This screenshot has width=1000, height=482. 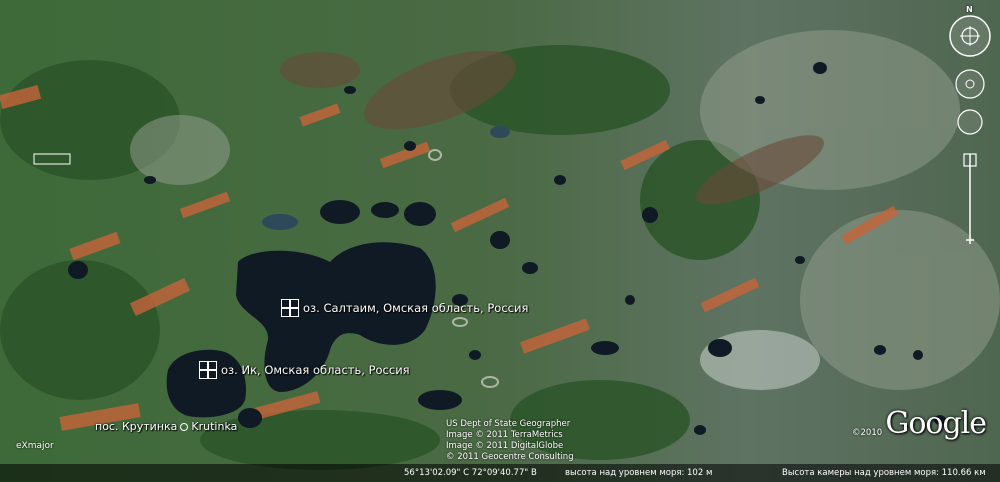 I want to click on compass-north-label: N, so click(x=969, y=9).